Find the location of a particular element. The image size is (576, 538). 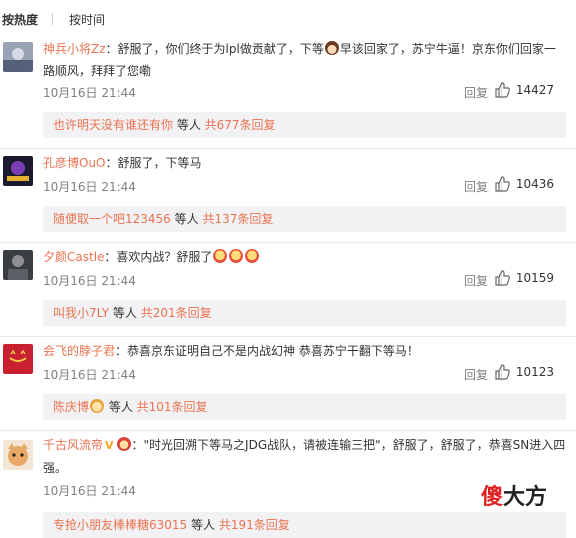

like-button: 10159 is located at coordinates (524, 278).